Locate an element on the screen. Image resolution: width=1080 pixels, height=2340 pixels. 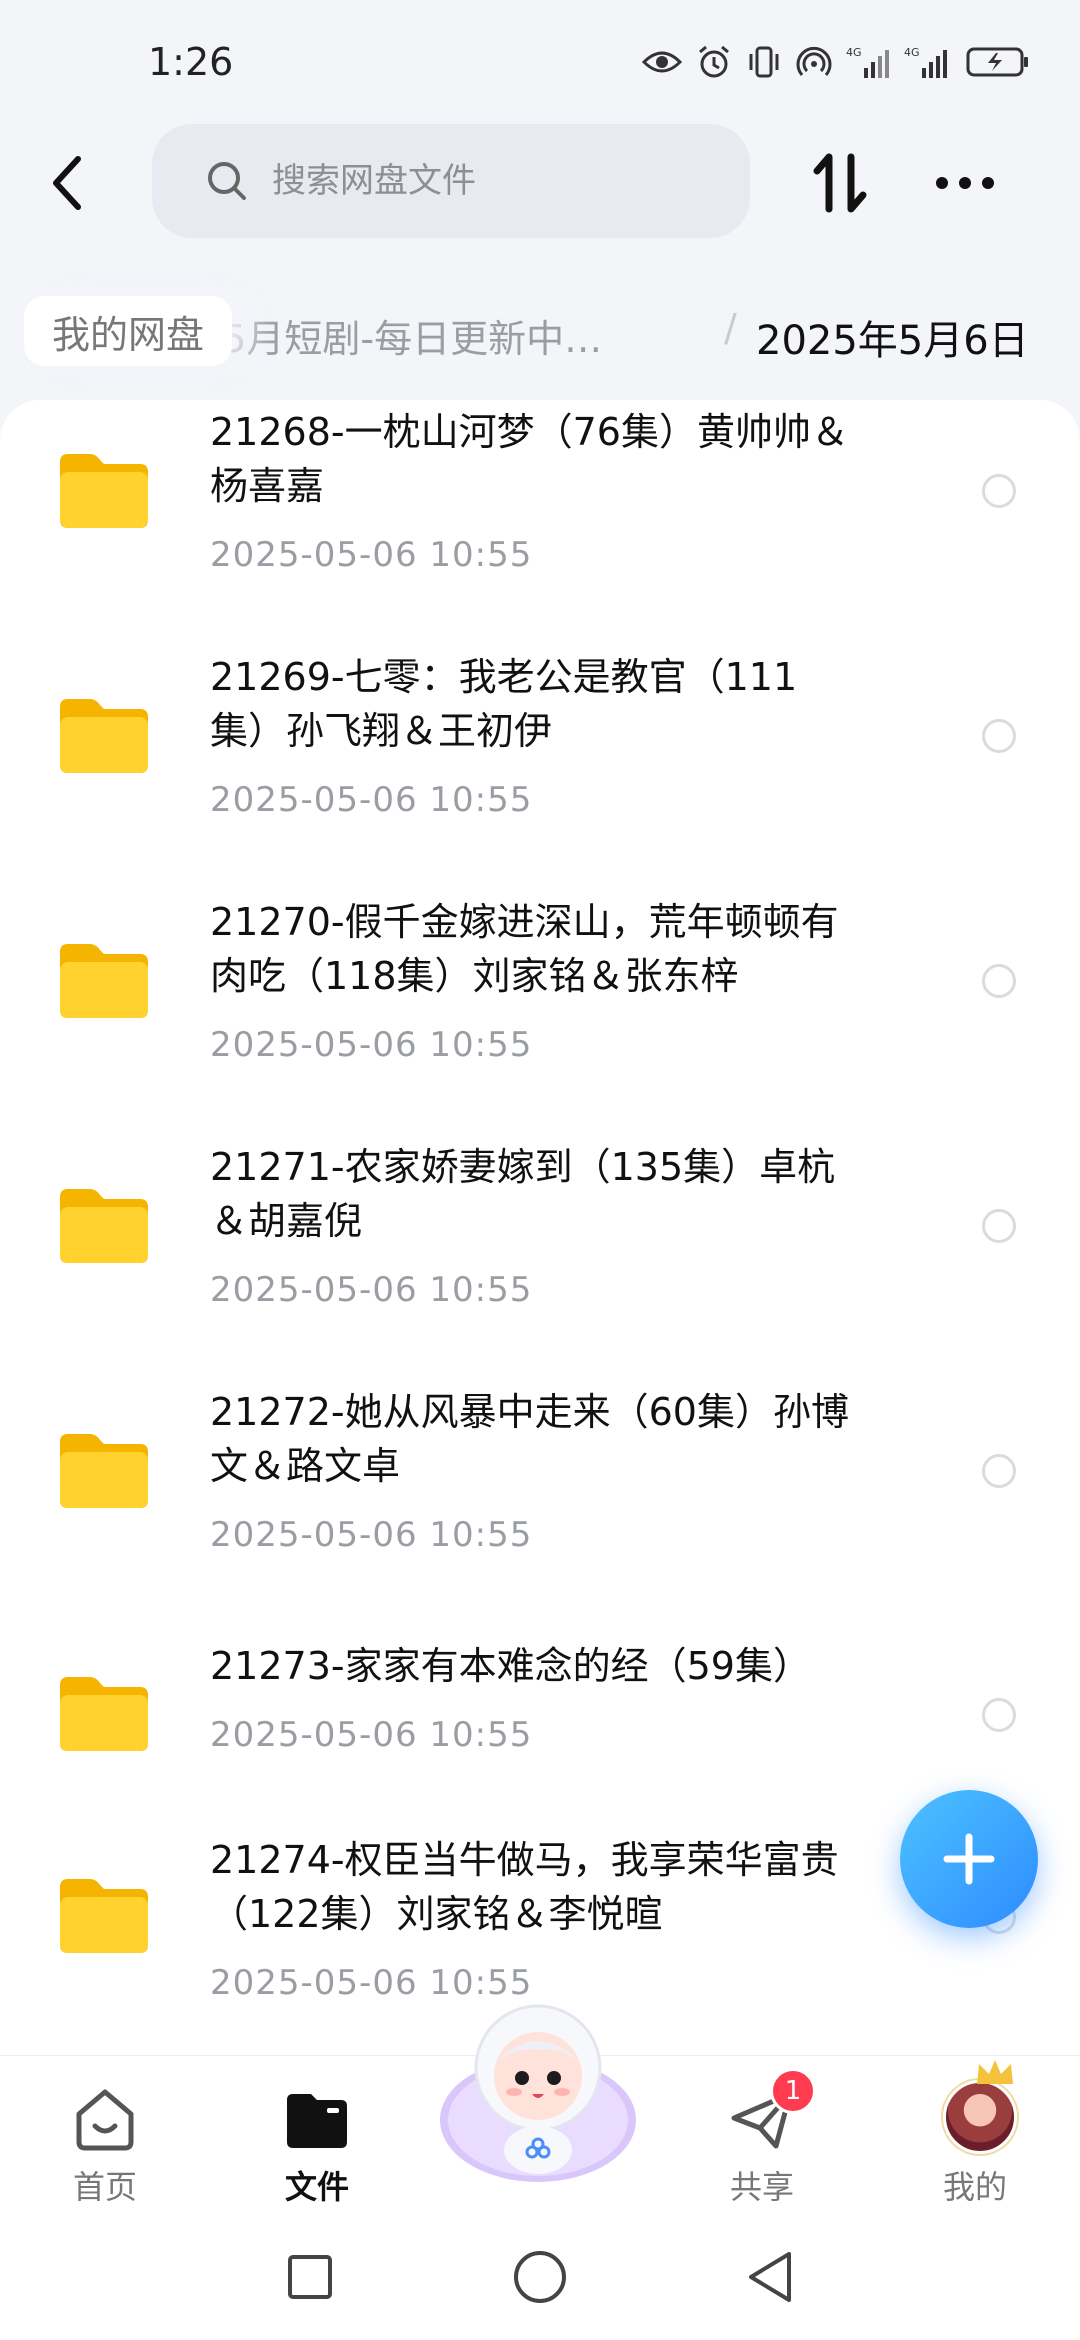
mascot-assistant-button is located at coordinates (538, 2090).